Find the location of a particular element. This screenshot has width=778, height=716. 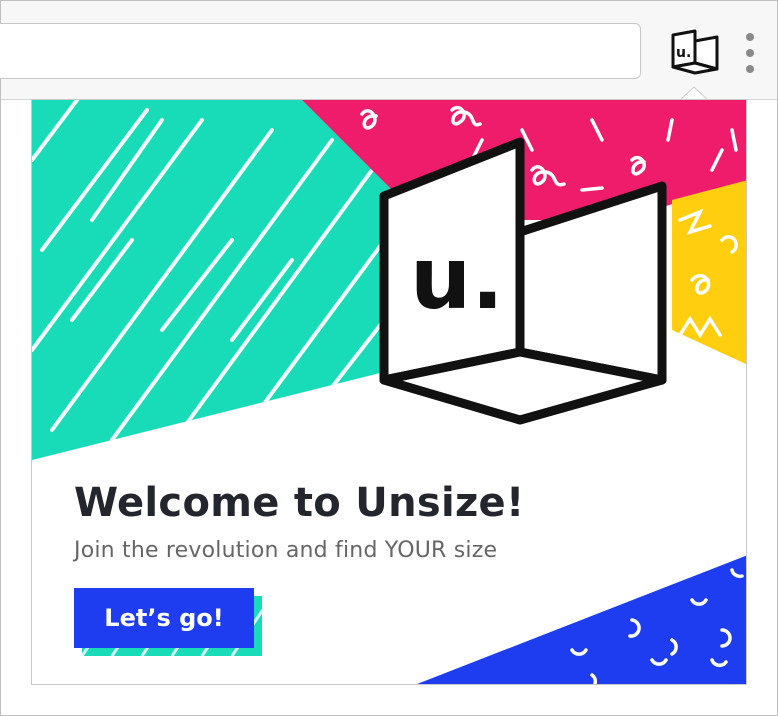

blue-pattern-shape is located at coordinates (581, 619).